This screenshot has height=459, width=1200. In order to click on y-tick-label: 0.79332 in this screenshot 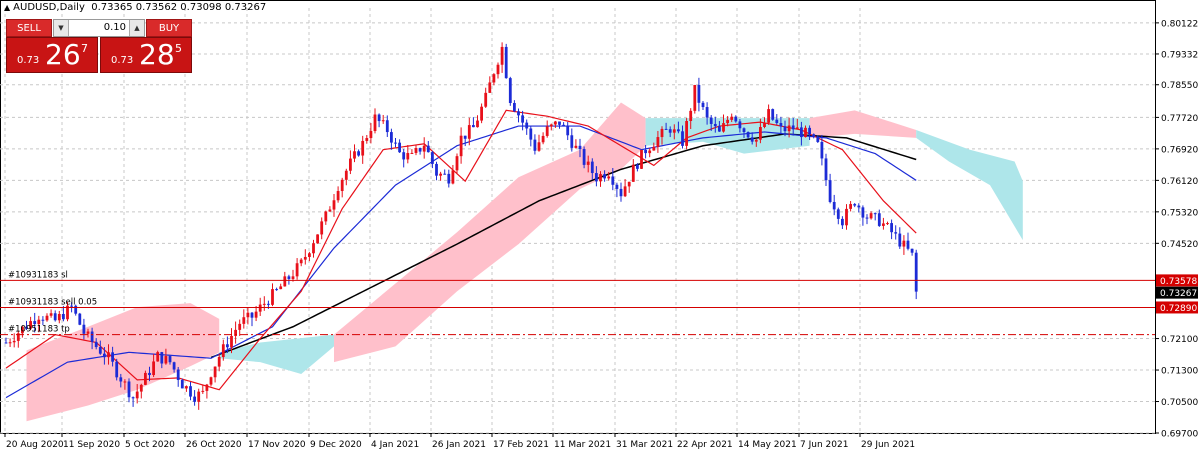, I will do `click(1179, 55)`.